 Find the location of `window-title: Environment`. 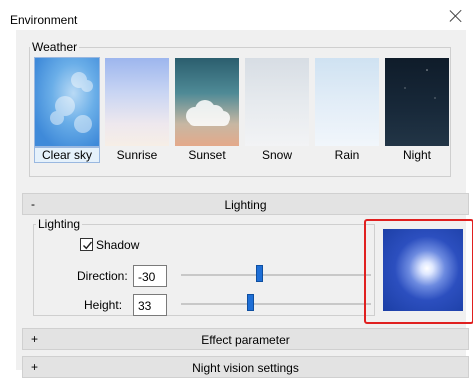

window-title: Environment is located at coordinates (44, 20).